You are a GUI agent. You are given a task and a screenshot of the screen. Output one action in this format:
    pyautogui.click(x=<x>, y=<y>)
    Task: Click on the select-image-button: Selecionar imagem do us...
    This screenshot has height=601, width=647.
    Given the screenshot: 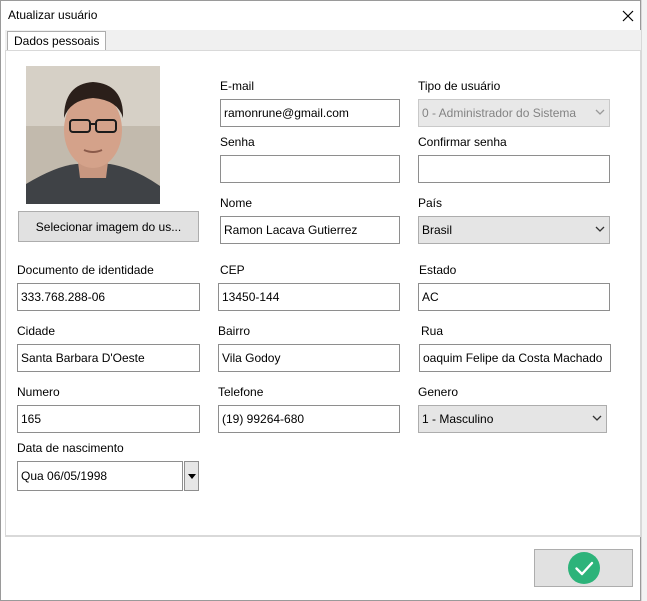 What is the action you would take?
    pyautogui.click(x=108, y=226)
    